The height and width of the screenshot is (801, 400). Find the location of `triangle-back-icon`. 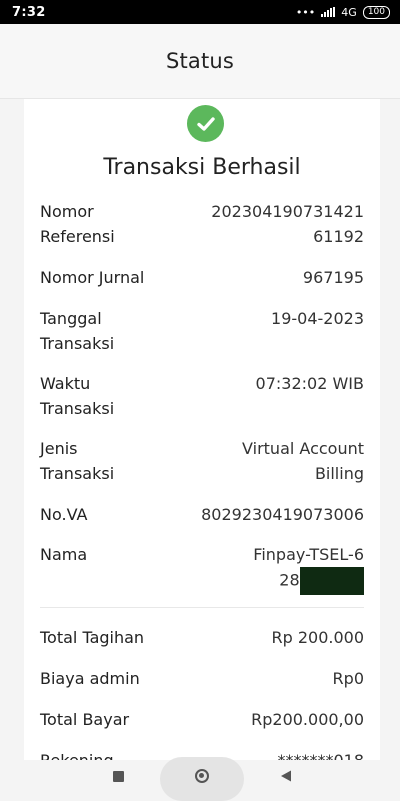

triangle-back-icon is located at coordinates (286, 776).